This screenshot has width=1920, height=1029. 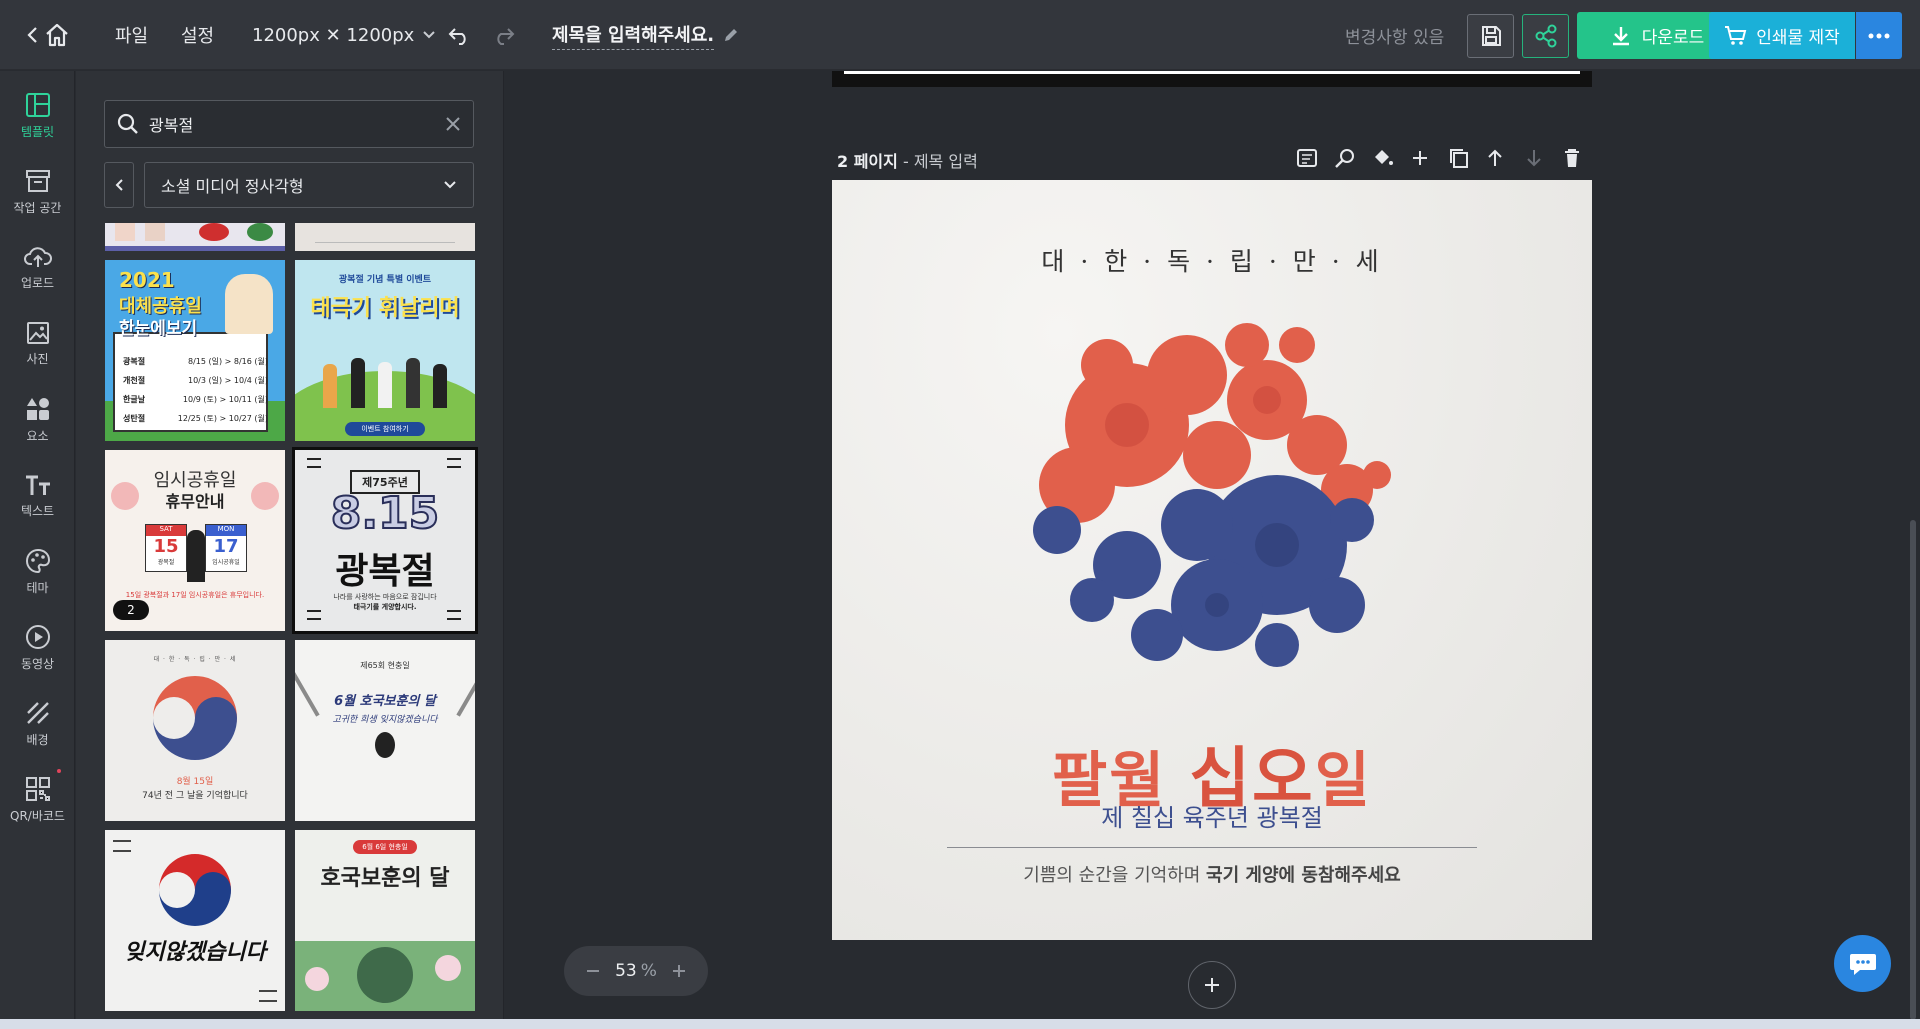 I want to click on document-title: 제목을 입력해주세요., so click(x=646, y=35).